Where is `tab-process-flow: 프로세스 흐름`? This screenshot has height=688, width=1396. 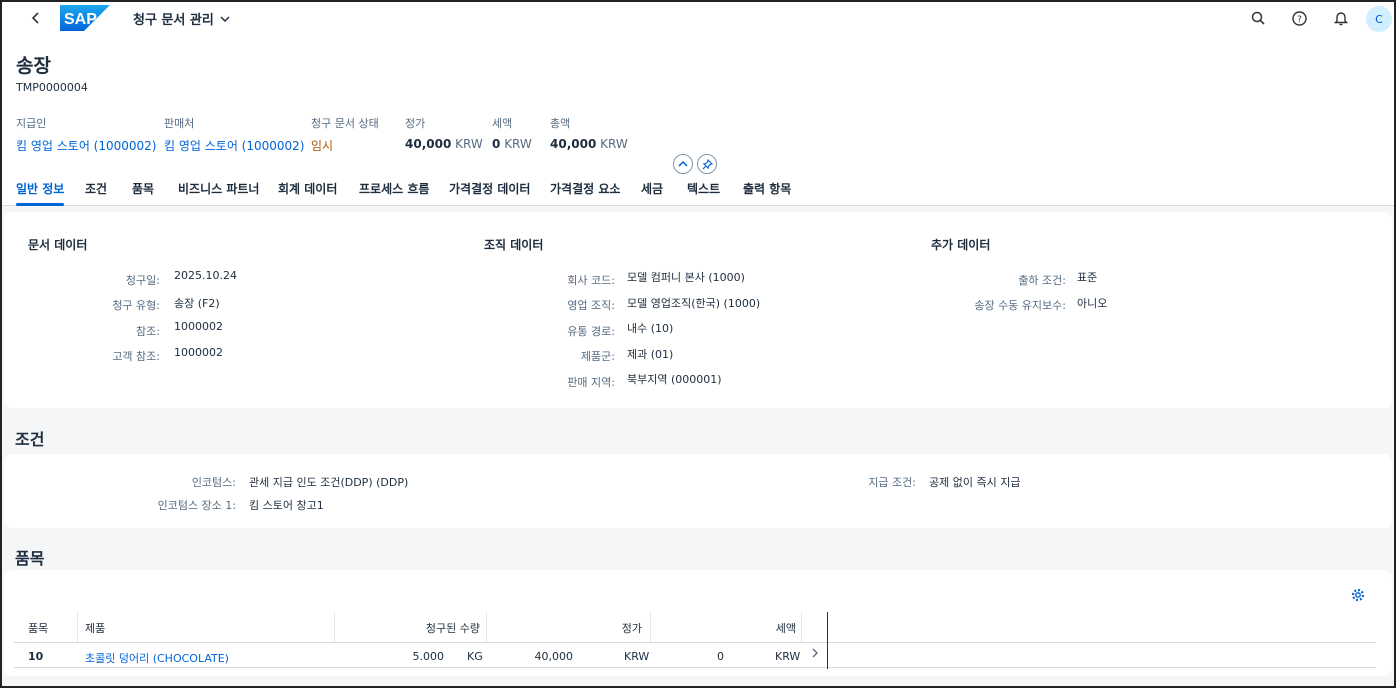 tab-process-flow: 프로세스 흐름 is located at coordinates (394, 188).